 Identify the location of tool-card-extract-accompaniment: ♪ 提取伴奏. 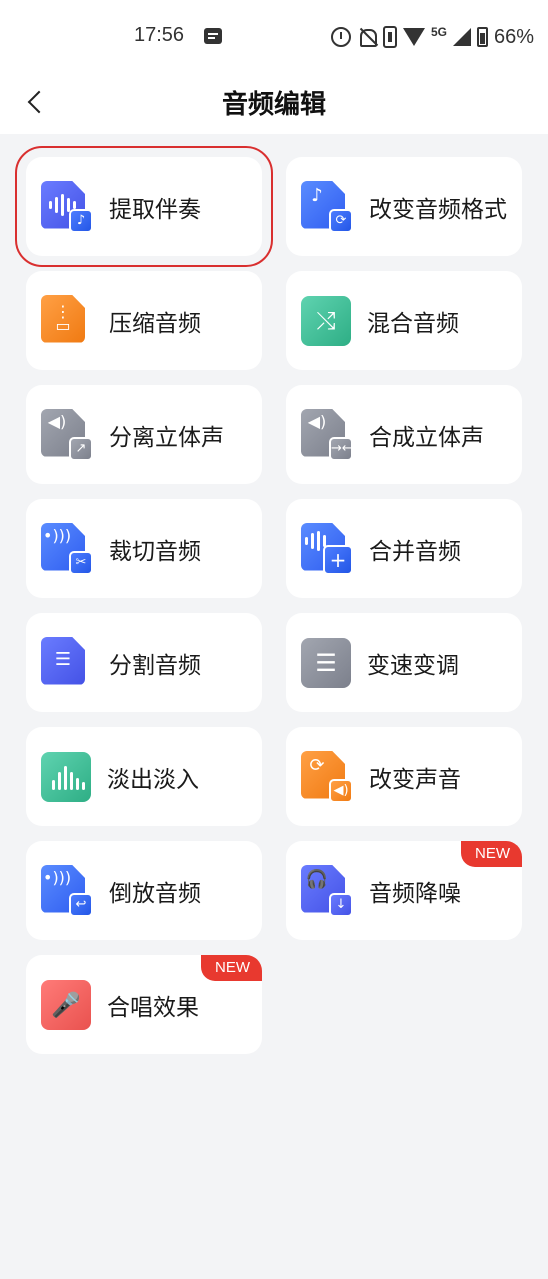
(144, 206).